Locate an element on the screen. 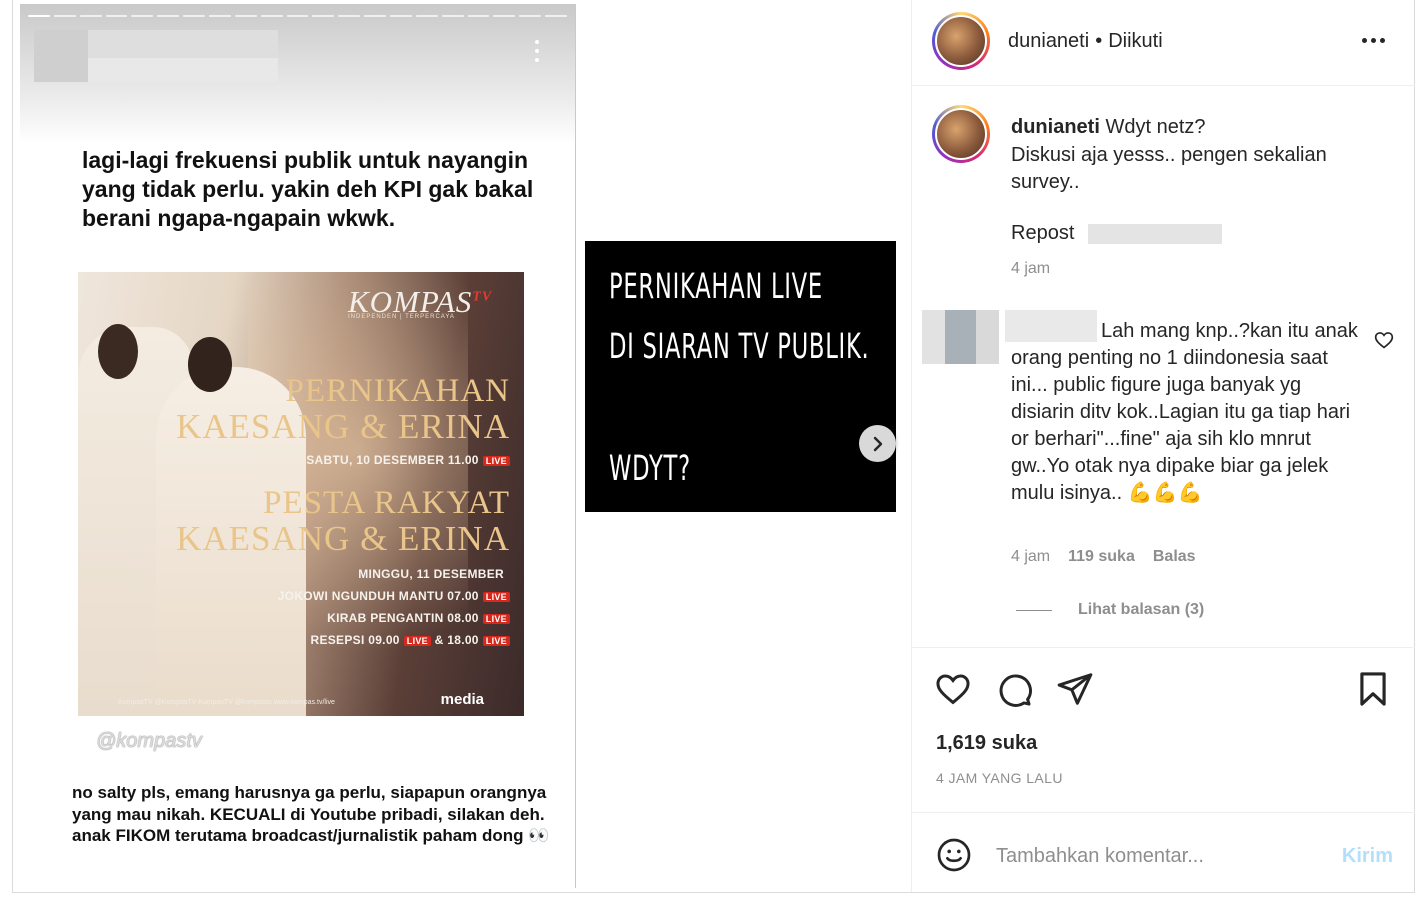 The height and width of the screenshot is (900, 1423). blurred-commenter-avatar is located at coordinates (960, 337).